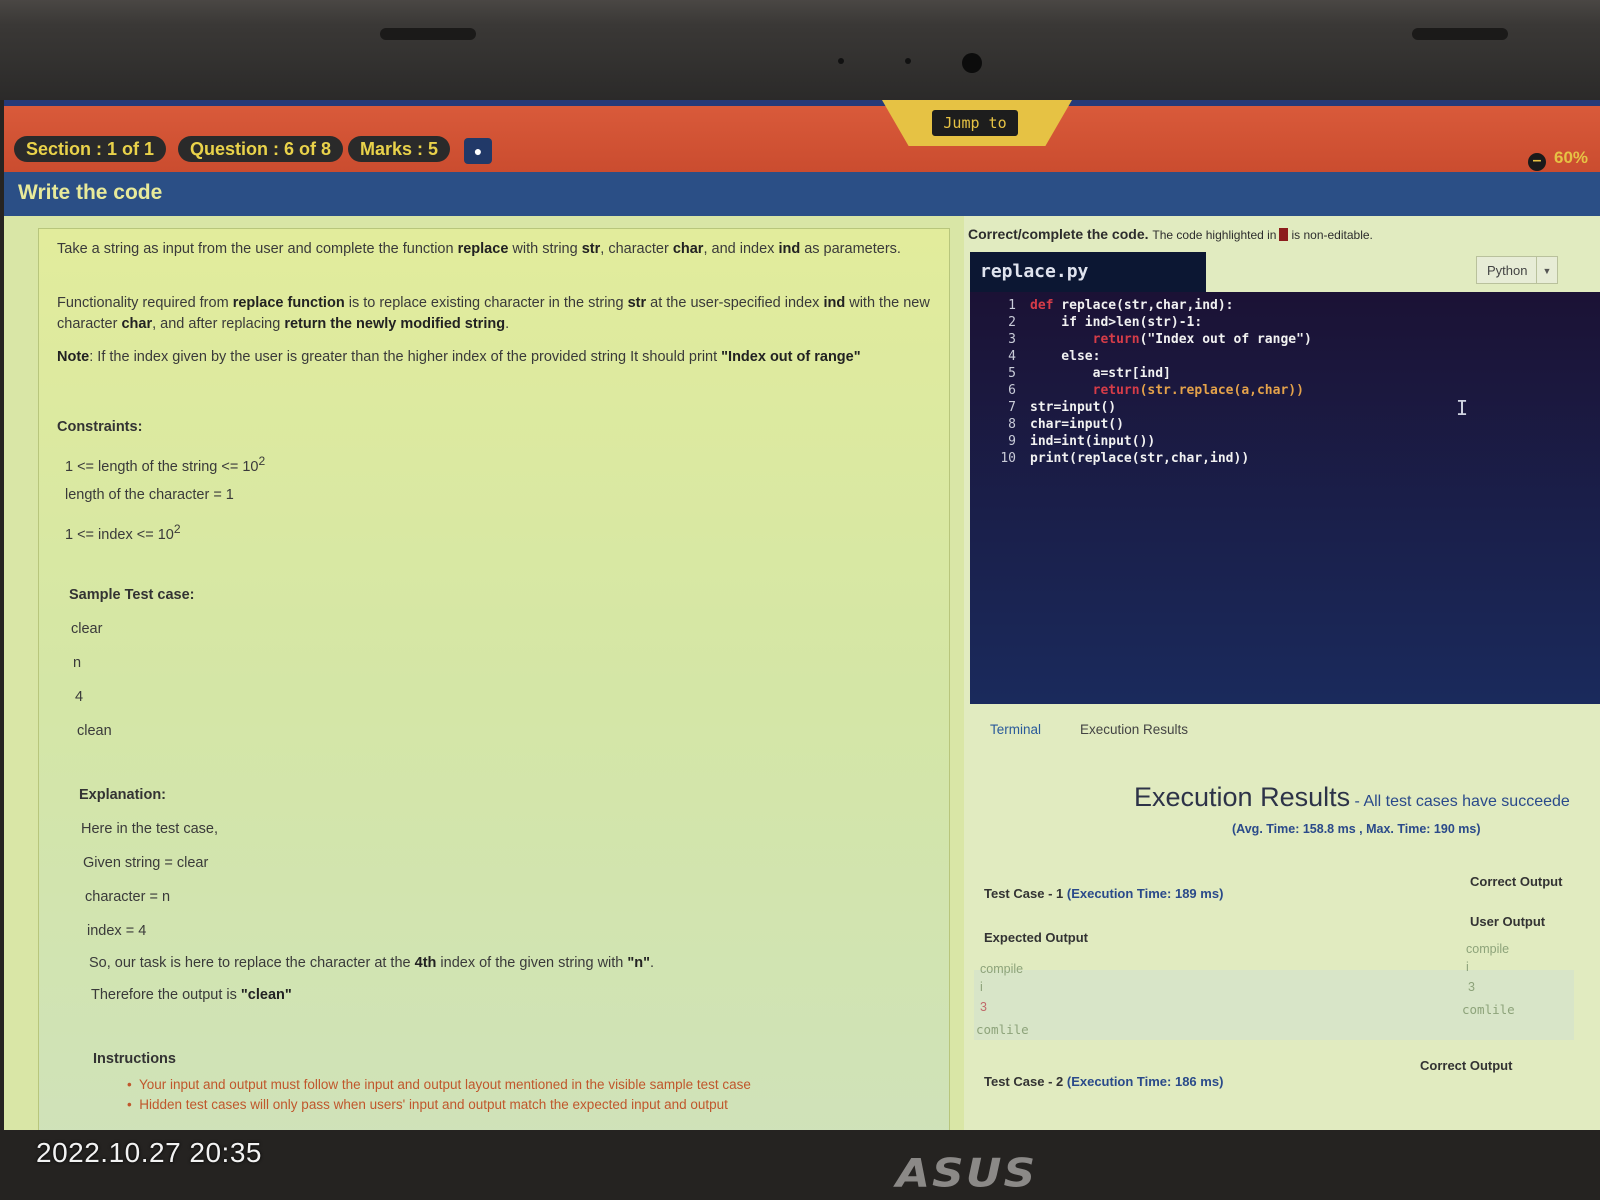  I want to click on code-line: str=input(), so click(1073, 407).